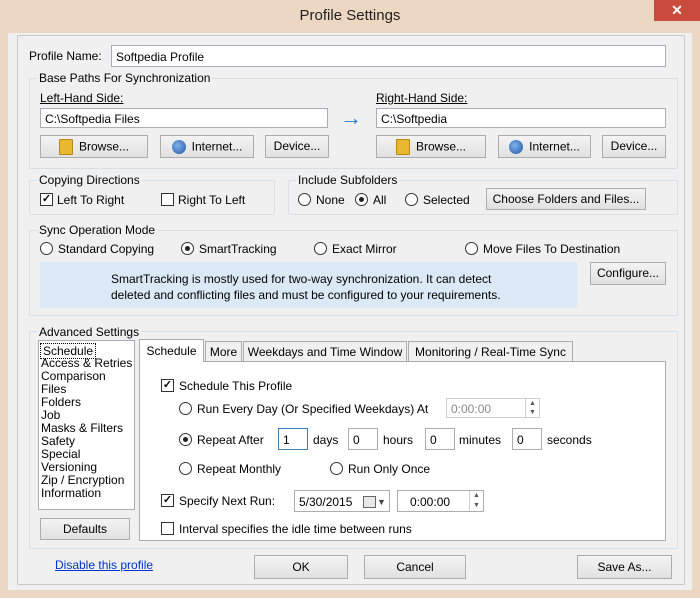 This screenshot has height=598, width=700. What do you see at coordinates (73, 376) in the screenshot?
I see `category-item-comparison: Comparison` at bounding box center [73, 376].